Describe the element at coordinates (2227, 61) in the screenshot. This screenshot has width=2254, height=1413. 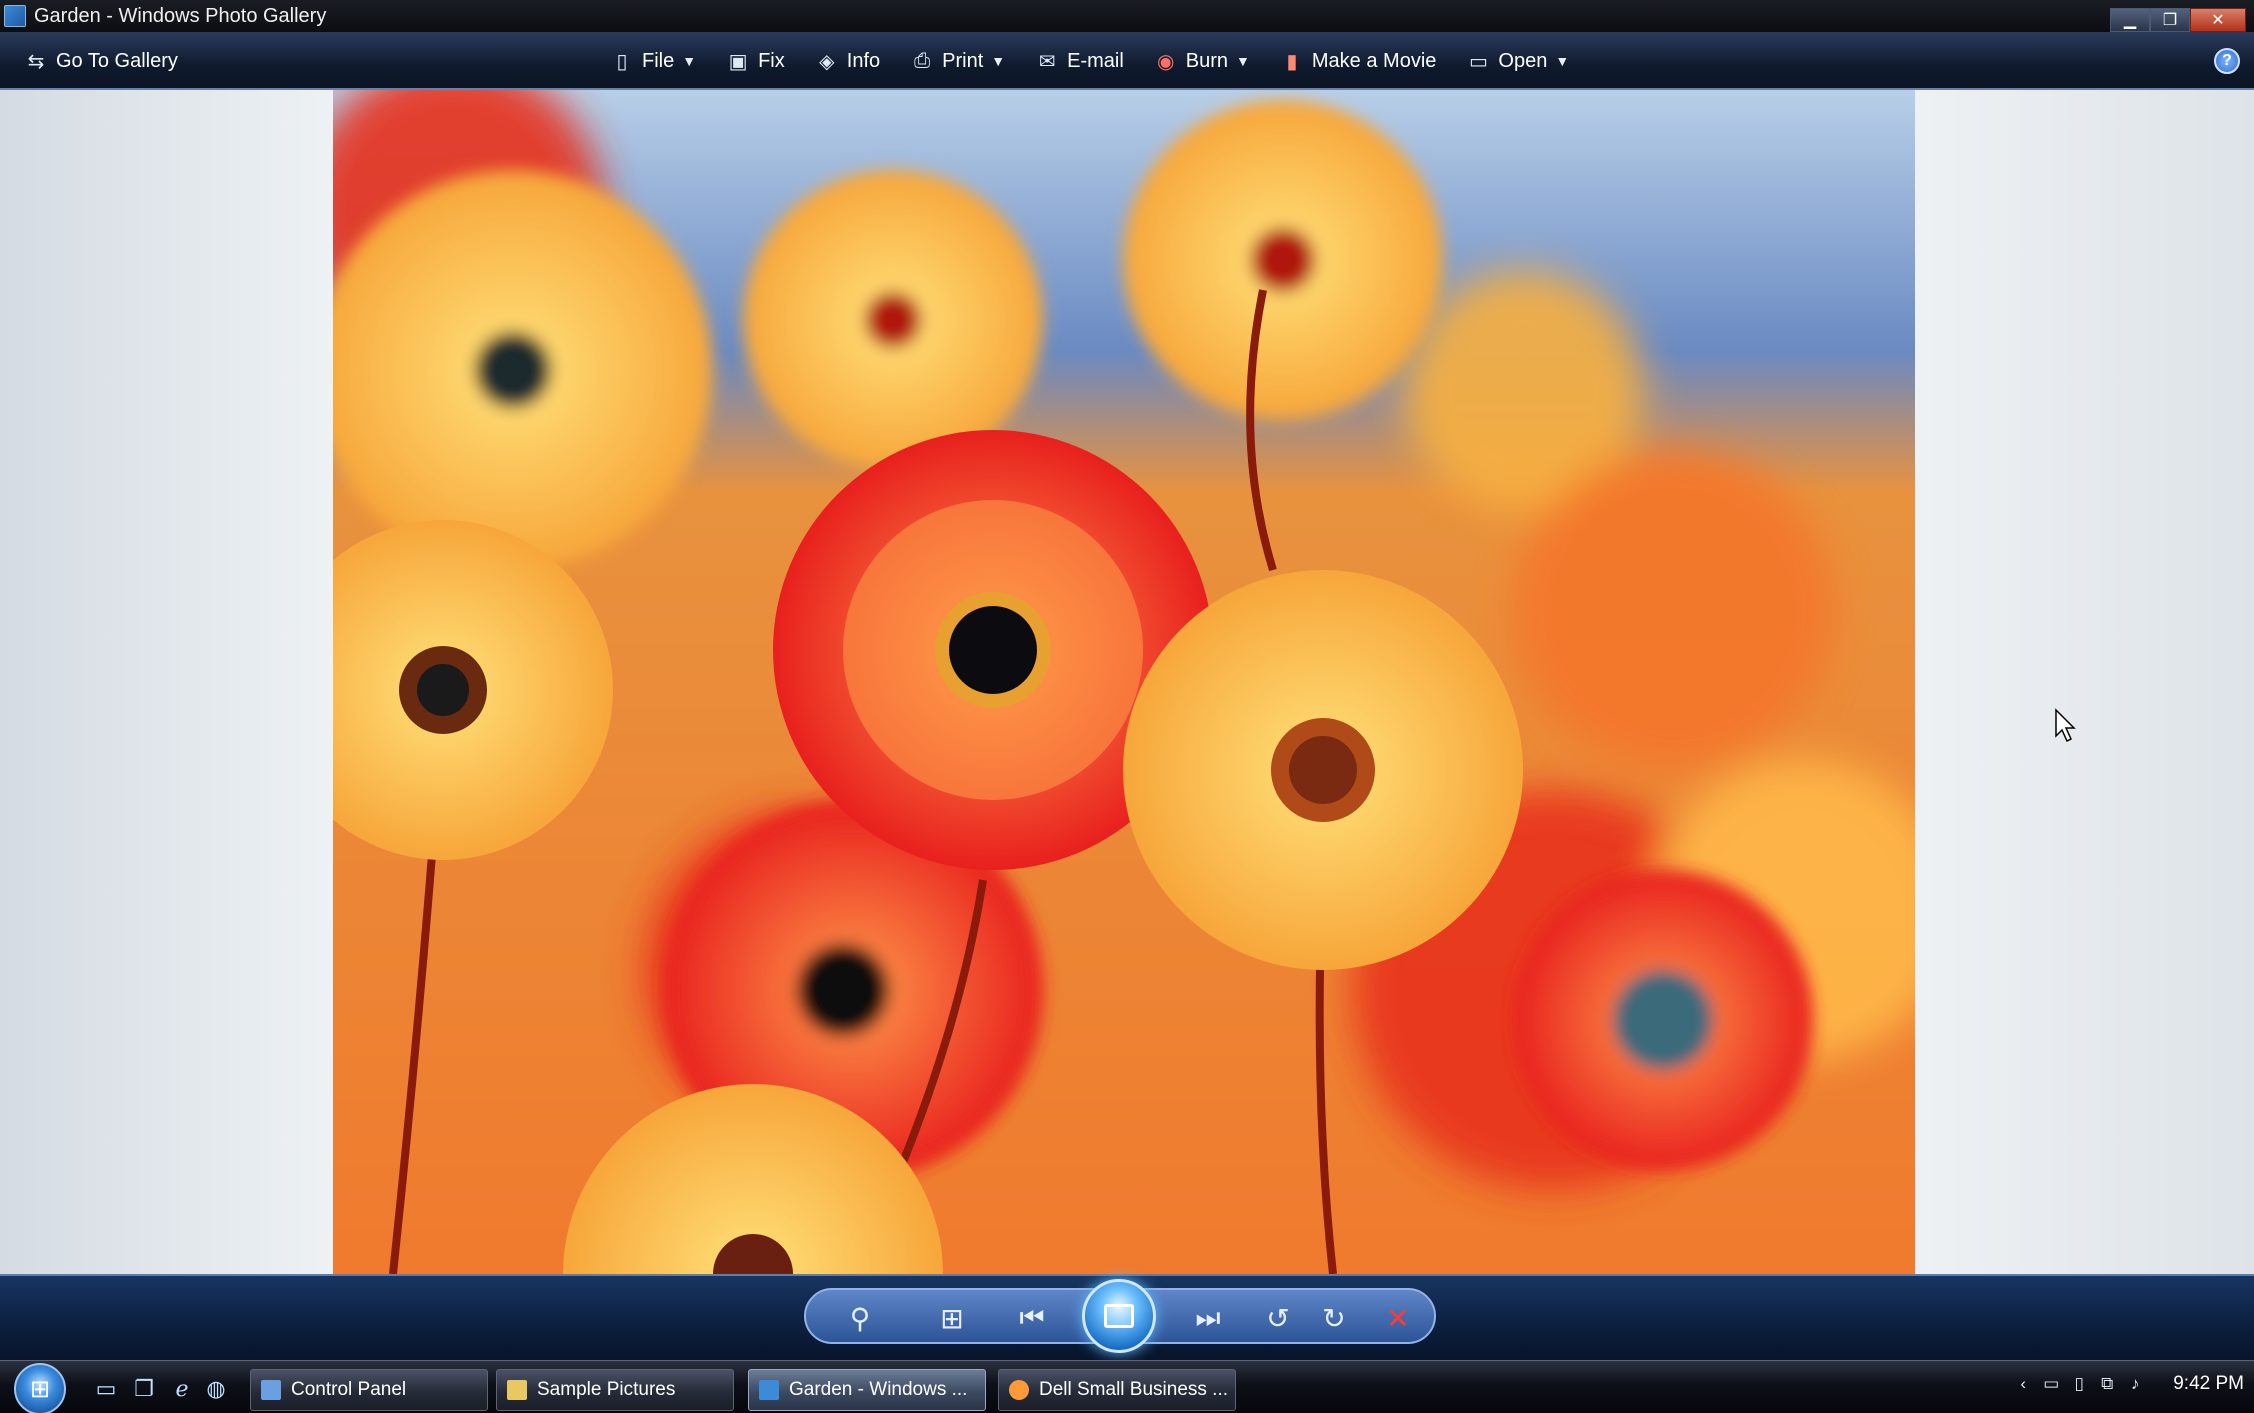
I see `help-icon: ?` at that location.